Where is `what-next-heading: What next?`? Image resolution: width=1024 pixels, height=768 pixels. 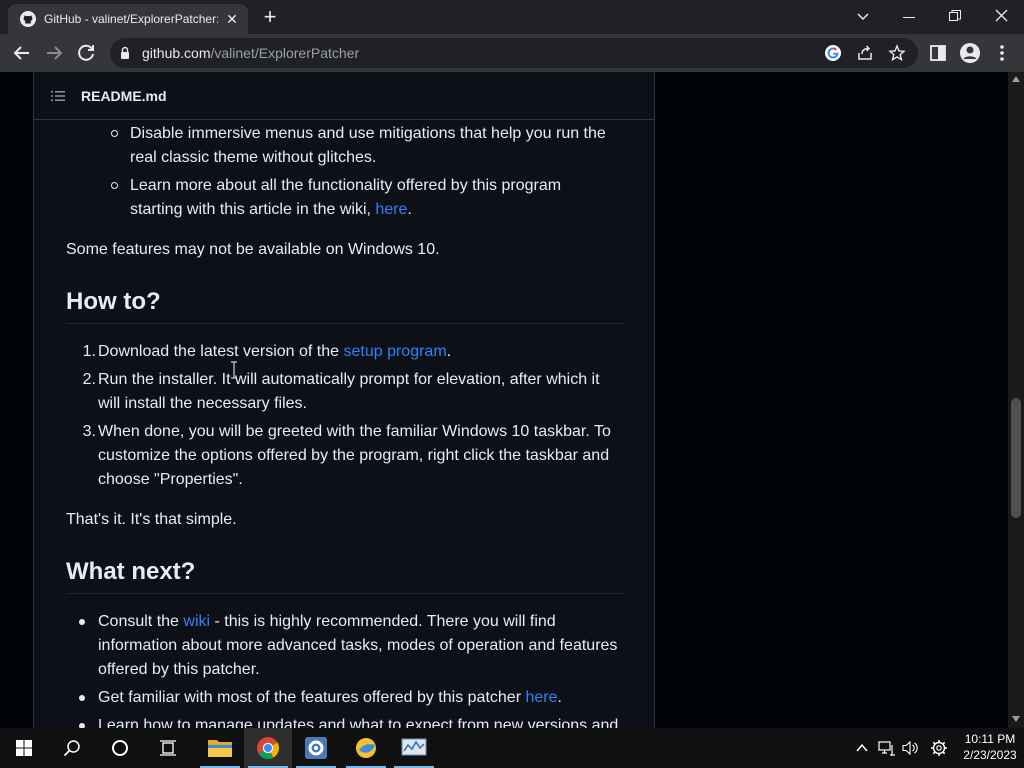
what-next-heading: What next? is located at coordinates (131, 571).